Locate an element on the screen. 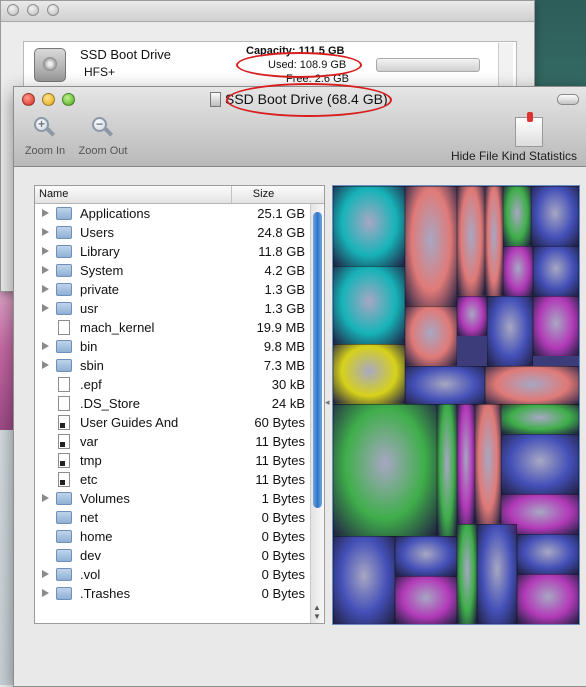 This screenshot has width=586, height=687. hide-file-kind-statistics-button: Hide File Kind Statistics is located at coordinates (514, 156).